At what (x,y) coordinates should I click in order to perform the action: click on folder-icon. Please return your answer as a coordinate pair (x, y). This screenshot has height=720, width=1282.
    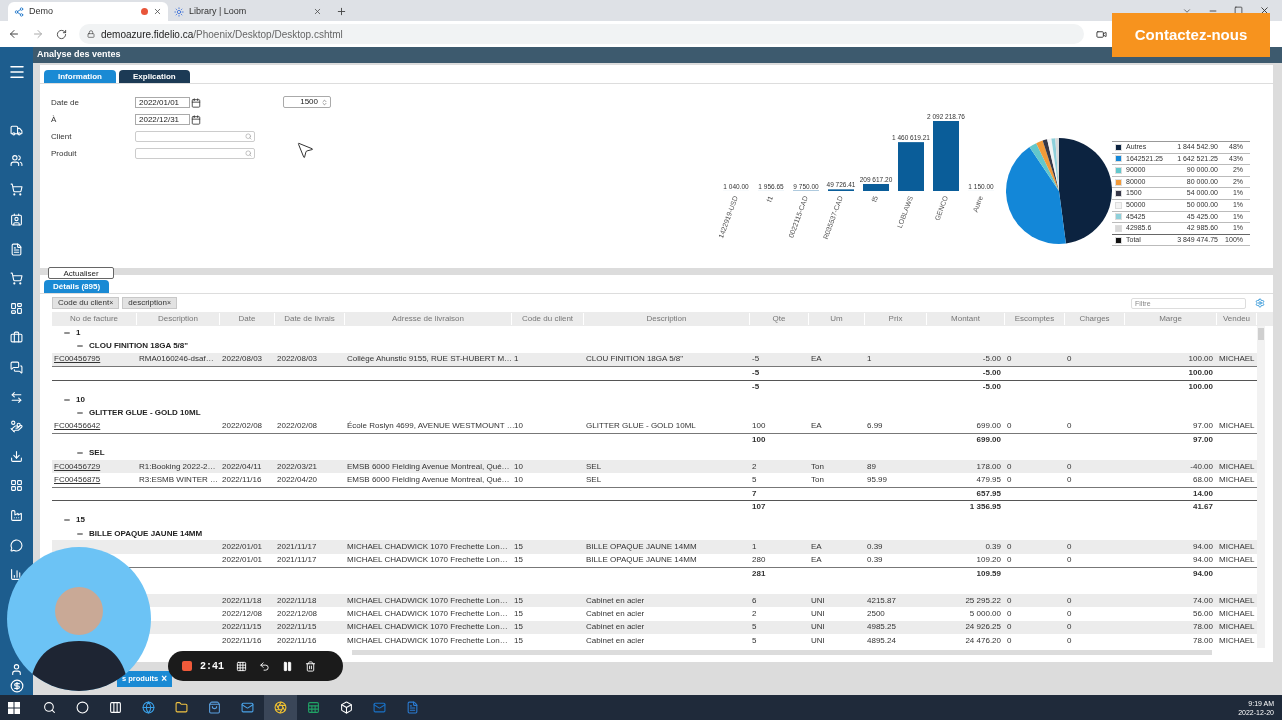
    Looking at the image, I should click on (181, 707).